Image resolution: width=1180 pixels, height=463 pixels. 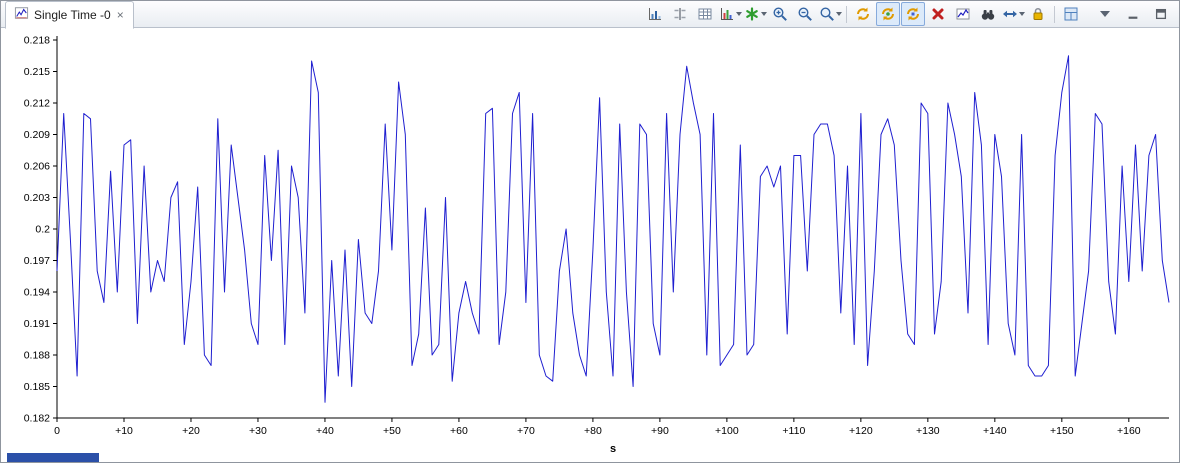 I want to click on chart-type-menu, so click(x=730, y=14).